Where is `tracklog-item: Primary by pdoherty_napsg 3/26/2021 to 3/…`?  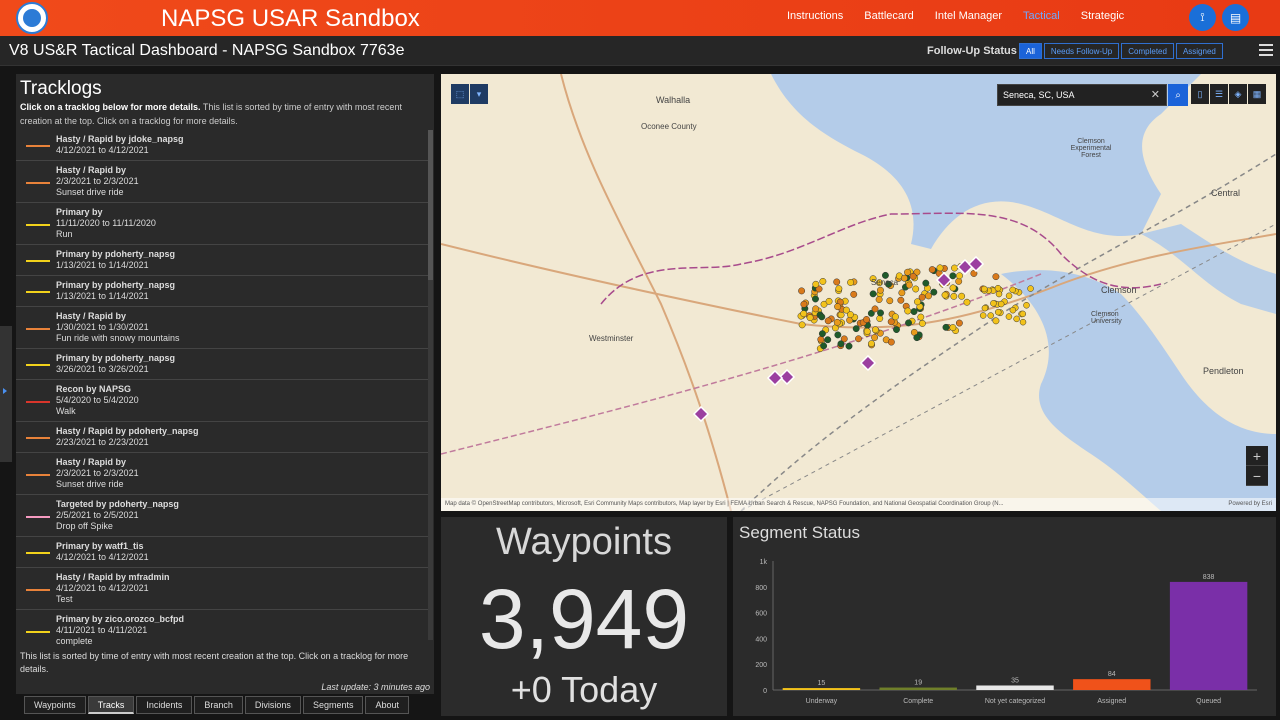
tracklog-item: Primary by pdoherty_napsg 3/26/2021 to 3/… is located at coordinates (222, 364).